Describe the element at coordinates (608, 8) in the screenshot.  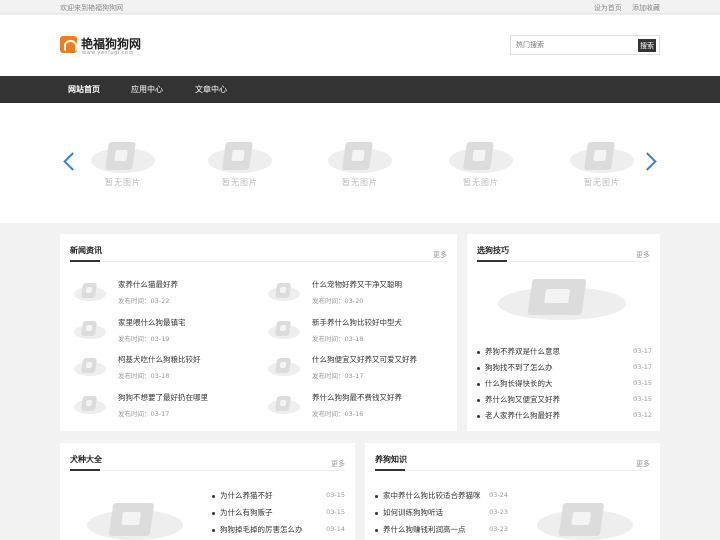
I see `set-home-link: 设为首页` at that location.